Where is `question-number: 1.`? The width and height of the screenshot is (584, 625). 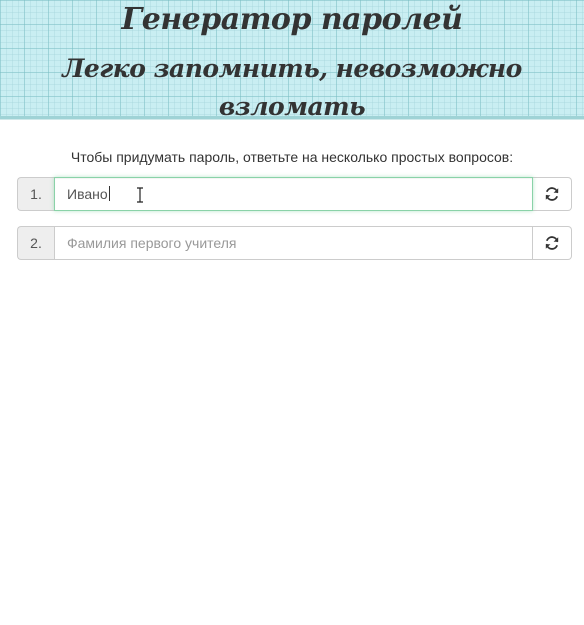
question-number: 1. is located at coordinates (35, 194).